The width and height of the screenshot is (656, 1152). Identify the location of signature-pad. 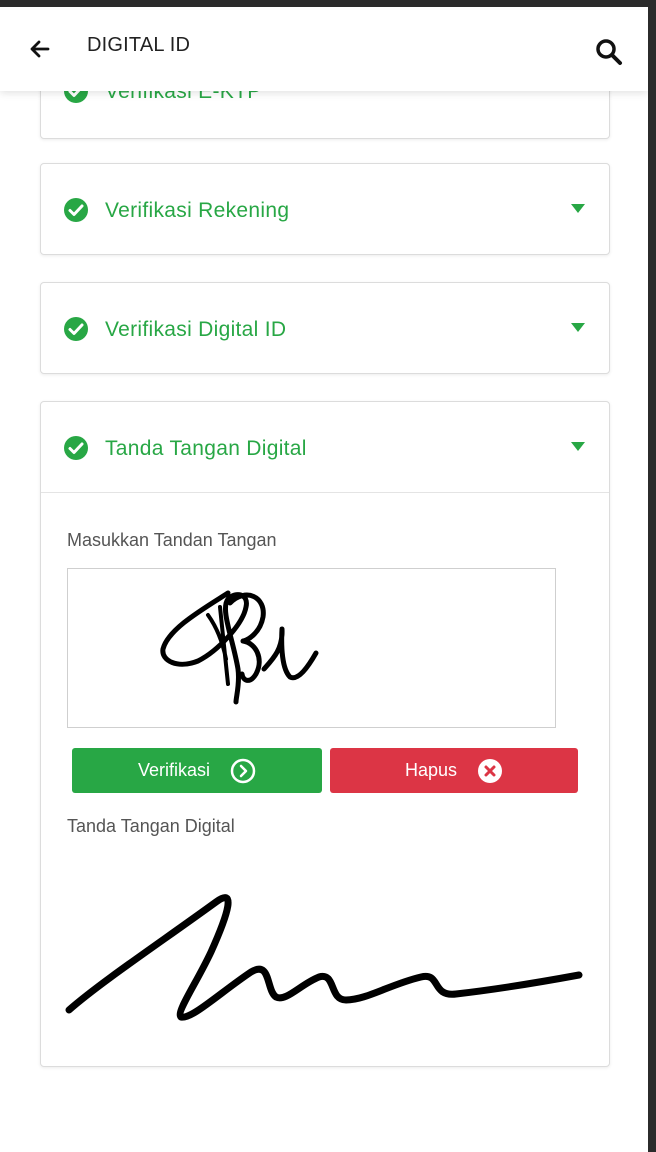
(311, 648).